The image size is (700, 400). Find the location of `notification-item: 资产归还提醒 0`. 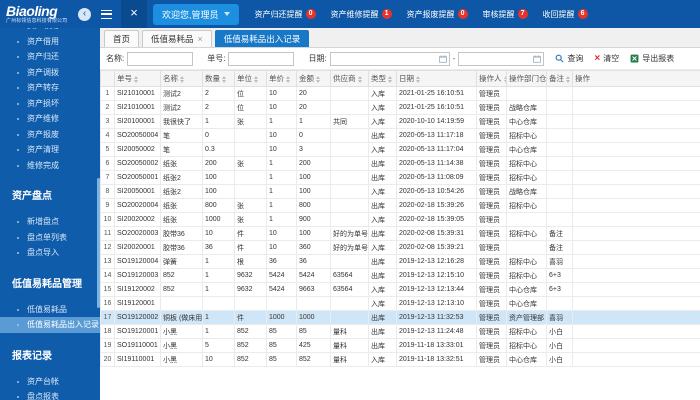

notification-item: 资产归还提醒 0 is located at coordinates (285, 14).